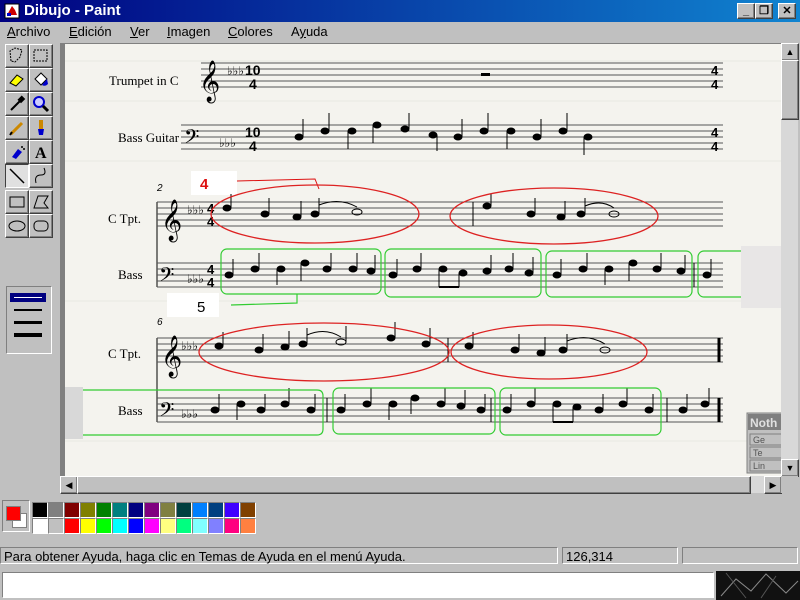 This screenshot has width=800, height=600. Describe the element at coordinates (72, 10) in the screenshot. I see `window-title: Dibujo - Paint` at that location.